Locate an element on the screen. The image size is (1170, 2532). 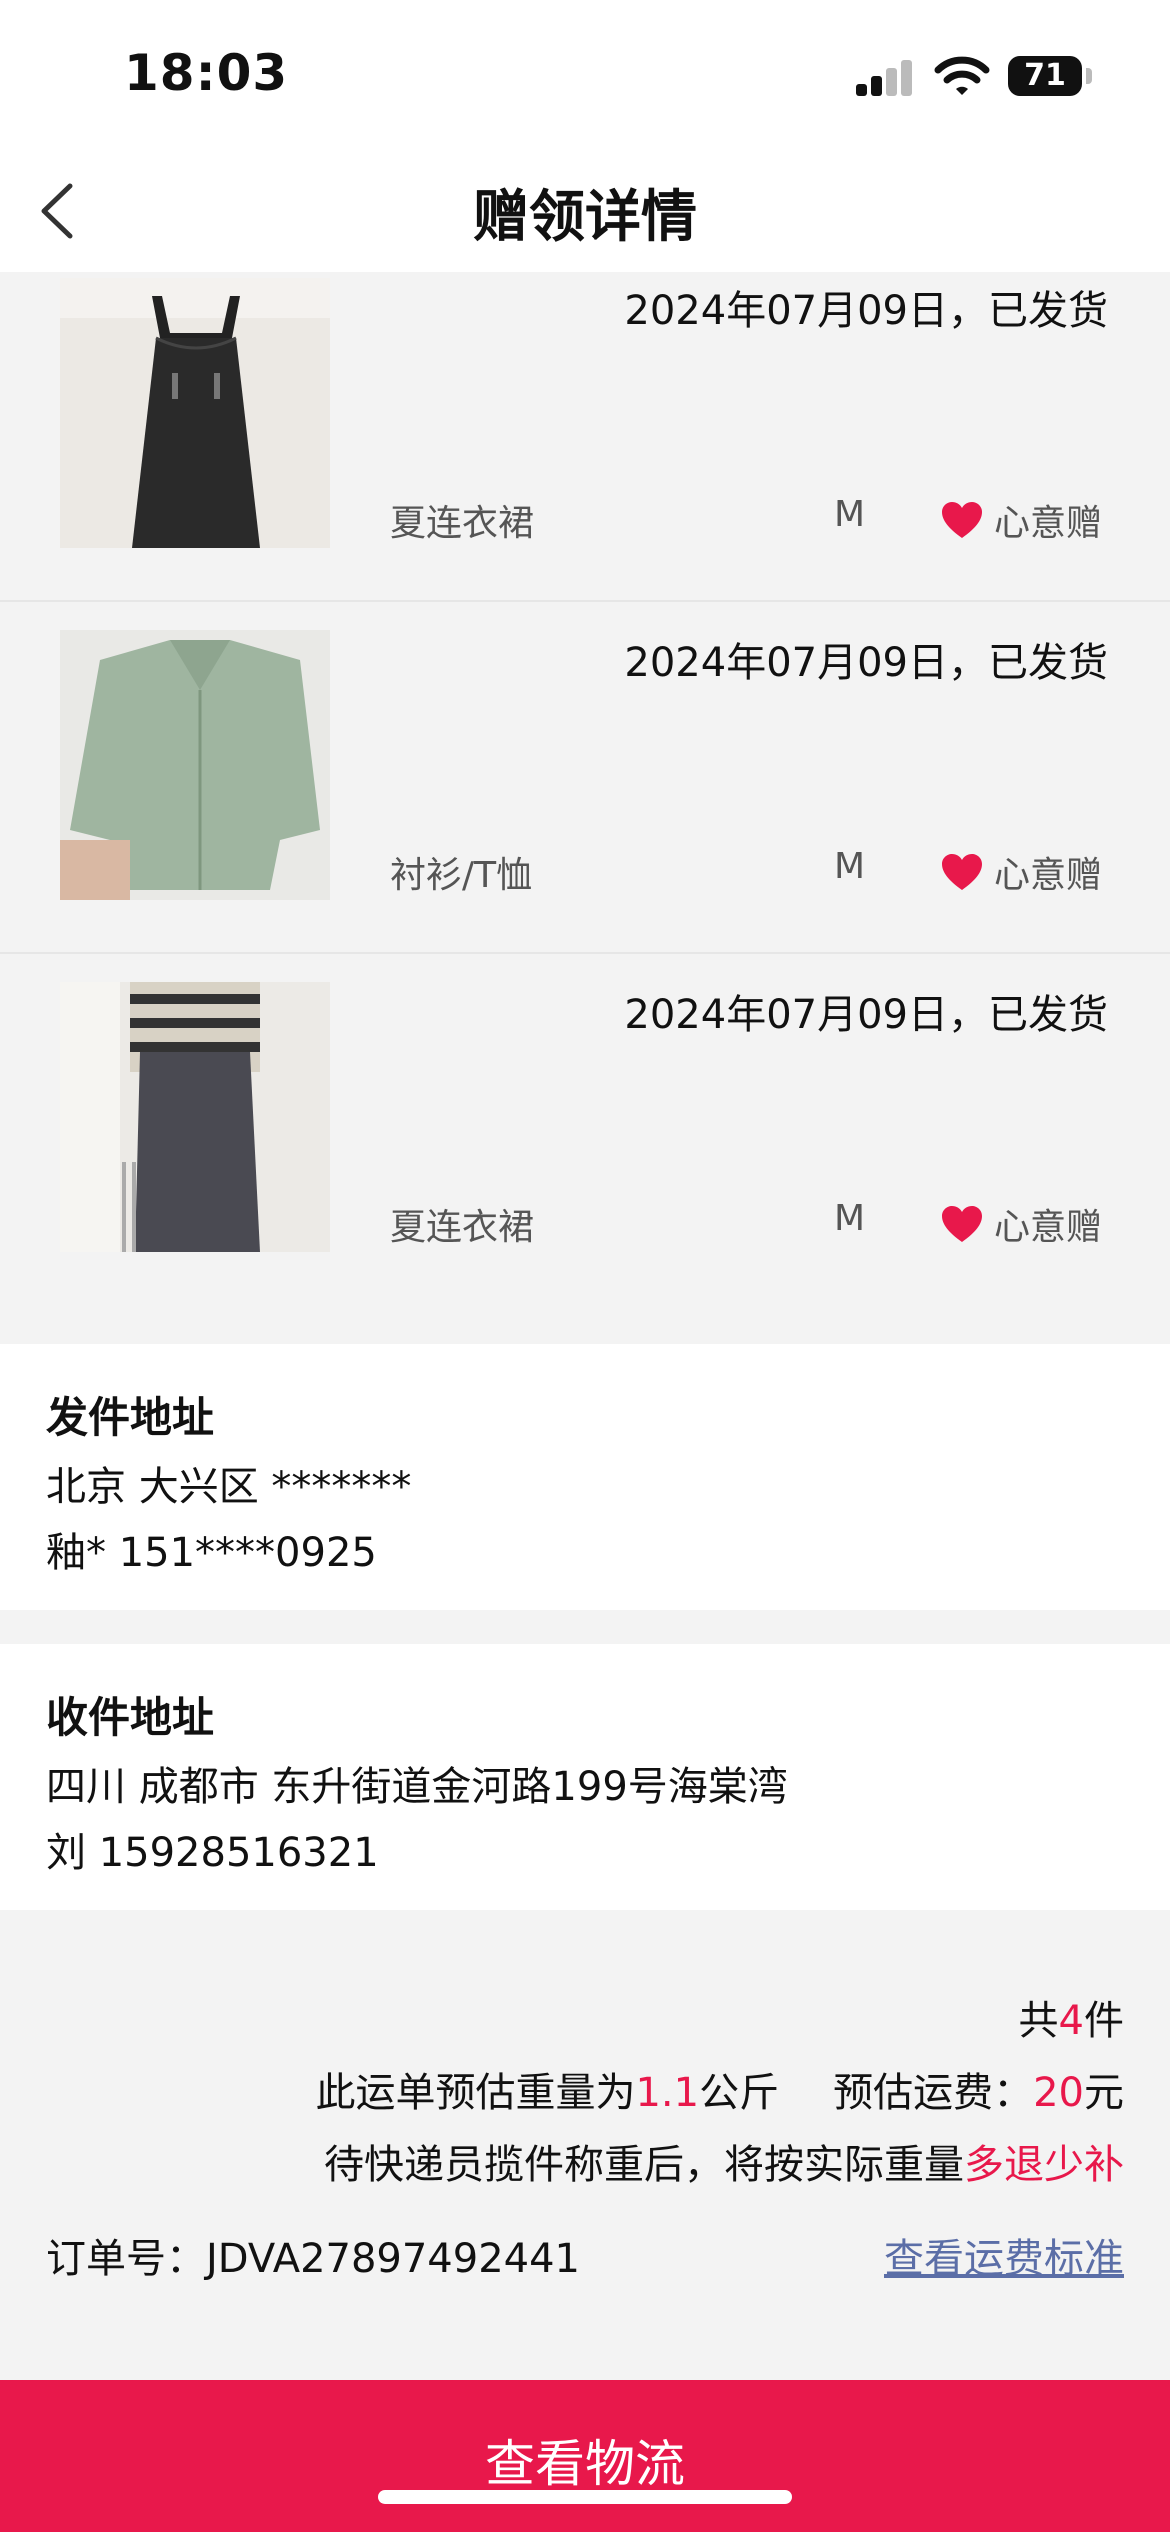
note-highlight: 多退少补 is located at coordinates (1044, 2165).